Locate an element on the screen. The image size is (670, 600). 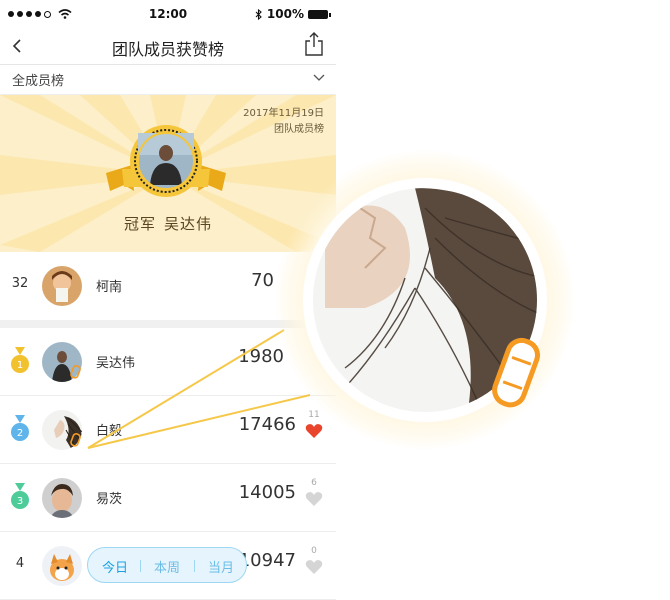
share-icon is located at coordinates (314, 44).